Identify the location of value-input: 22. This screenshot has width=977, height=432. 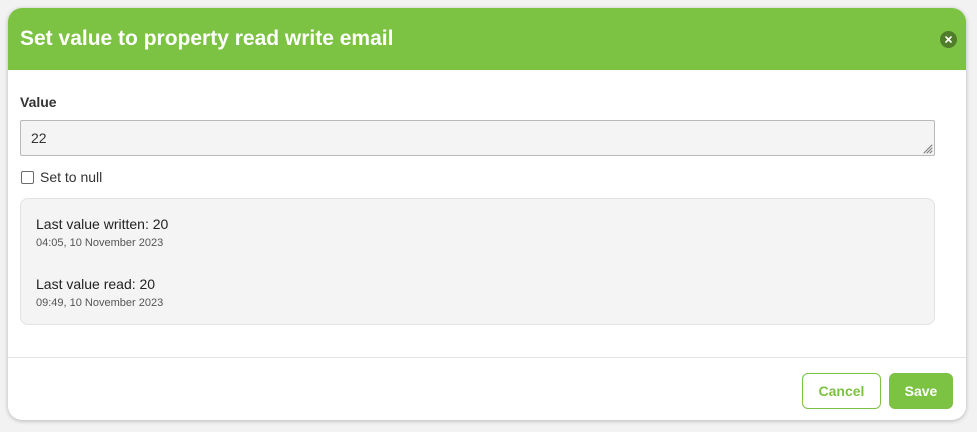
(477, 138).